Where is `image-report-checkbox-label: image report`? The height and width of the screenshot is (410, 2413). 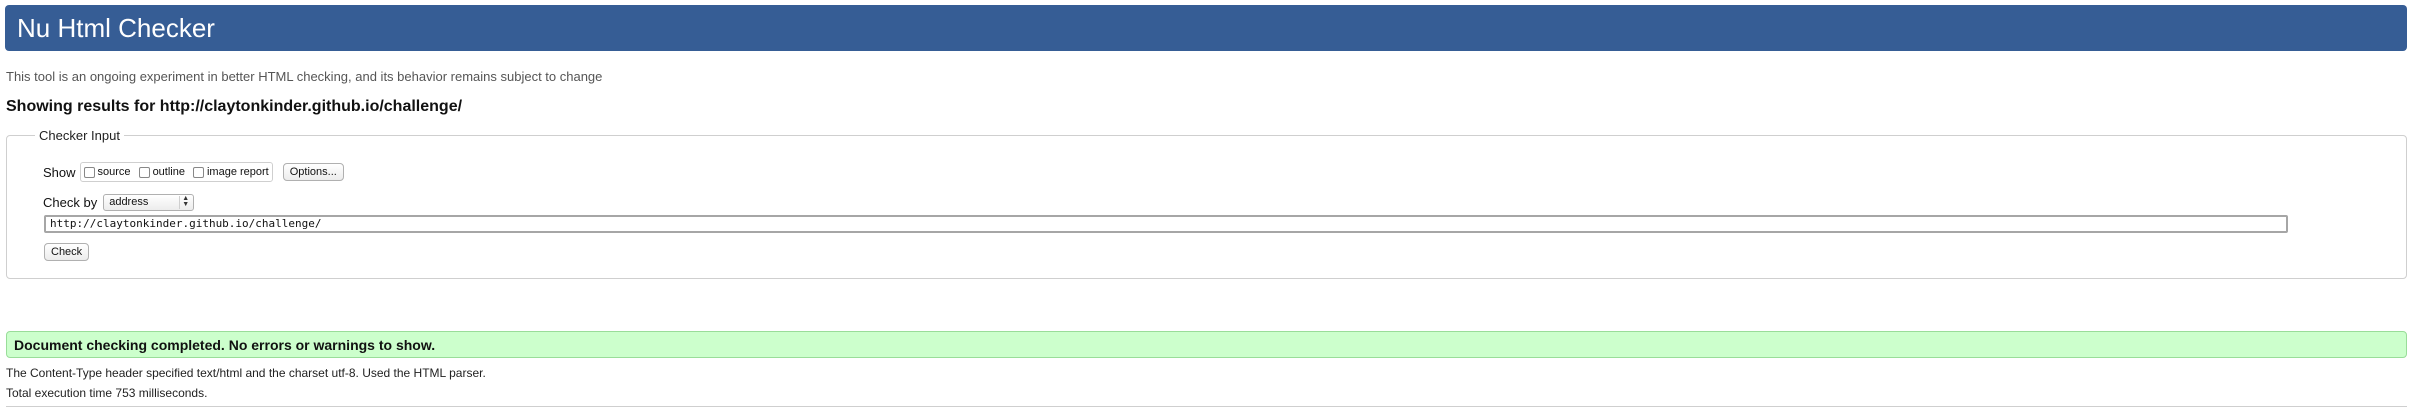
image-report-checkbox-label: image report is located at coordinates (237, 172).